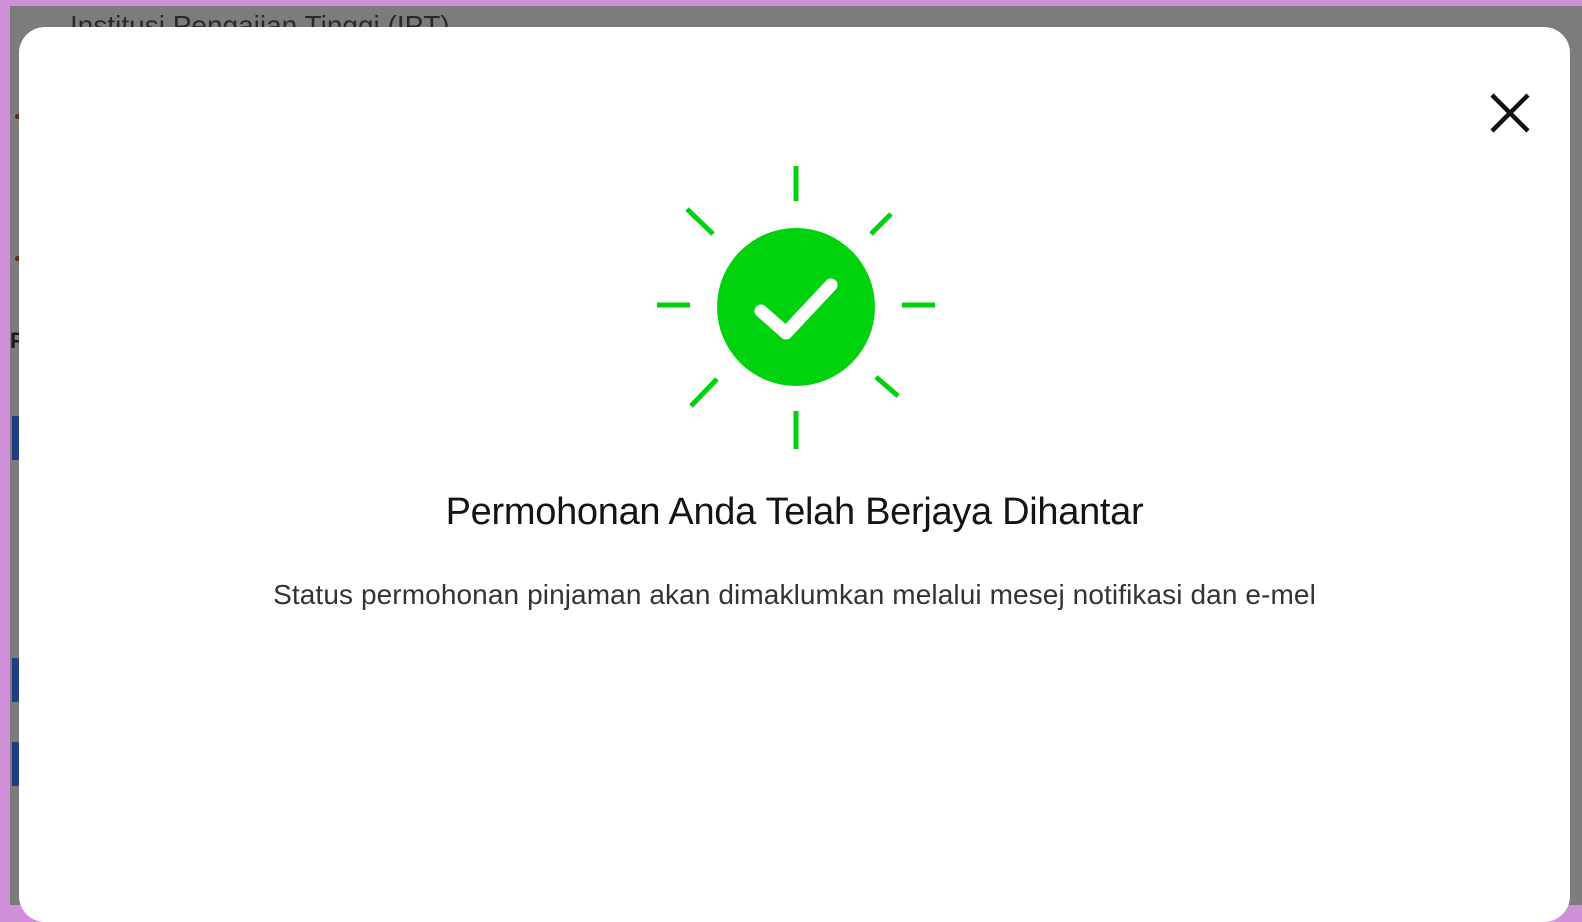  I want to click on success-circle, so click(796, 307).